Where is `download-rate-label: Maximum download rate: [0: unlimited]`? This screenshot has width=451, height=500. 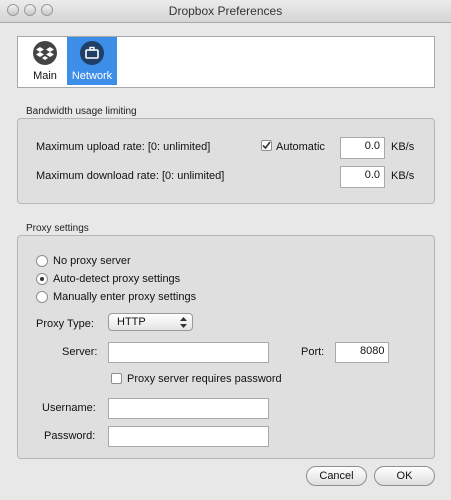
download-rate-label: Maximum download rate: [0: unlimited] is located at coordinates (130, 176).